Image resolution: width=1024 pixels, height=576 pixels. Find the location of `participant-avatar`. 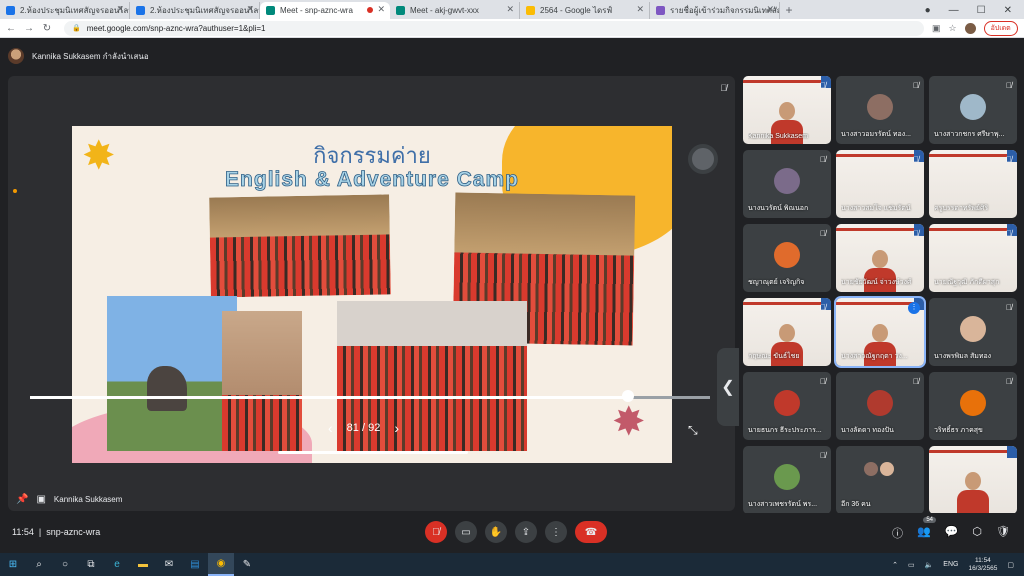

participant-avatar is located at coordinates (787, 181).